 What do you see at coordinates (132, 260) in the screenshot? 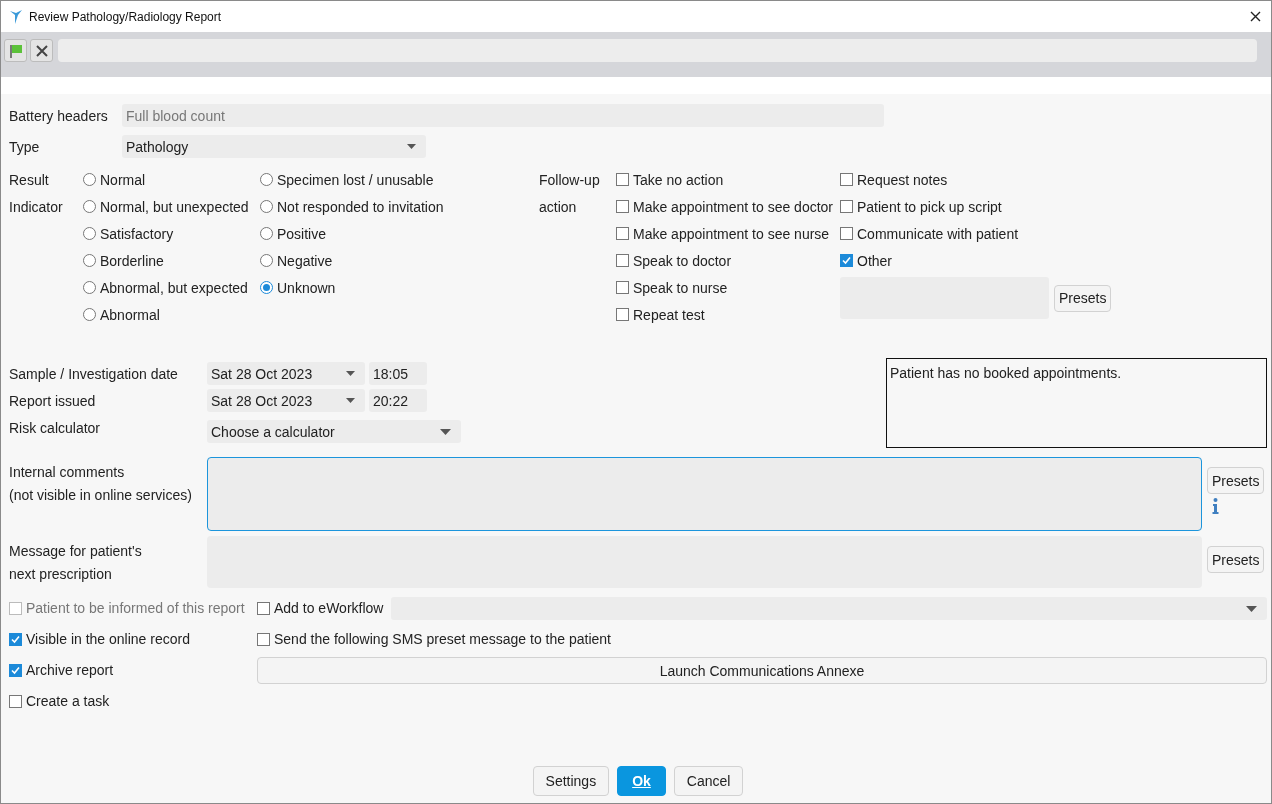
I see `radio-label: Borderline` at bounding box center [132, 260].